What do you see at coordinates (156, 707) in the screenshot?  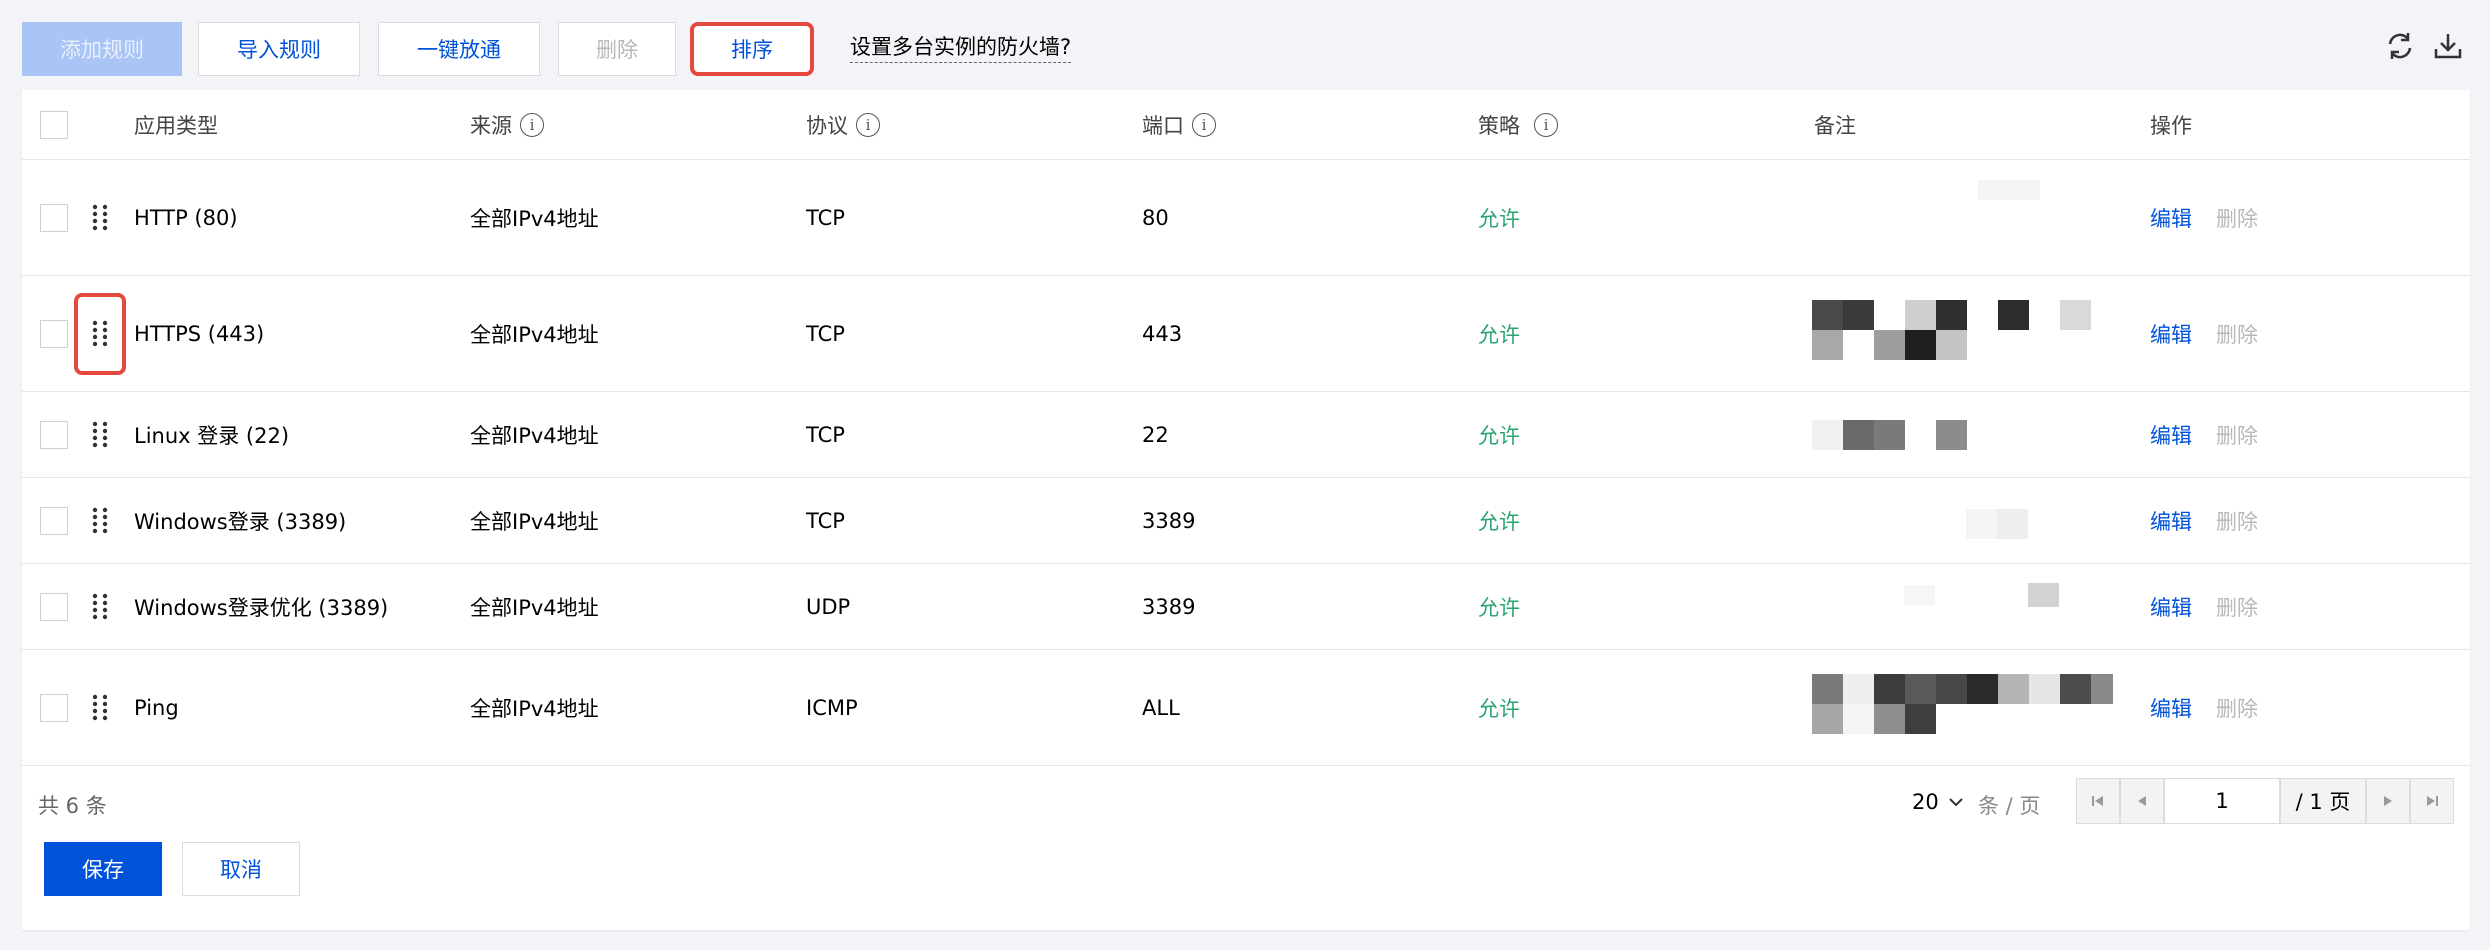 I see `app-type-cell: Ping` at bounding box center [156, 707].